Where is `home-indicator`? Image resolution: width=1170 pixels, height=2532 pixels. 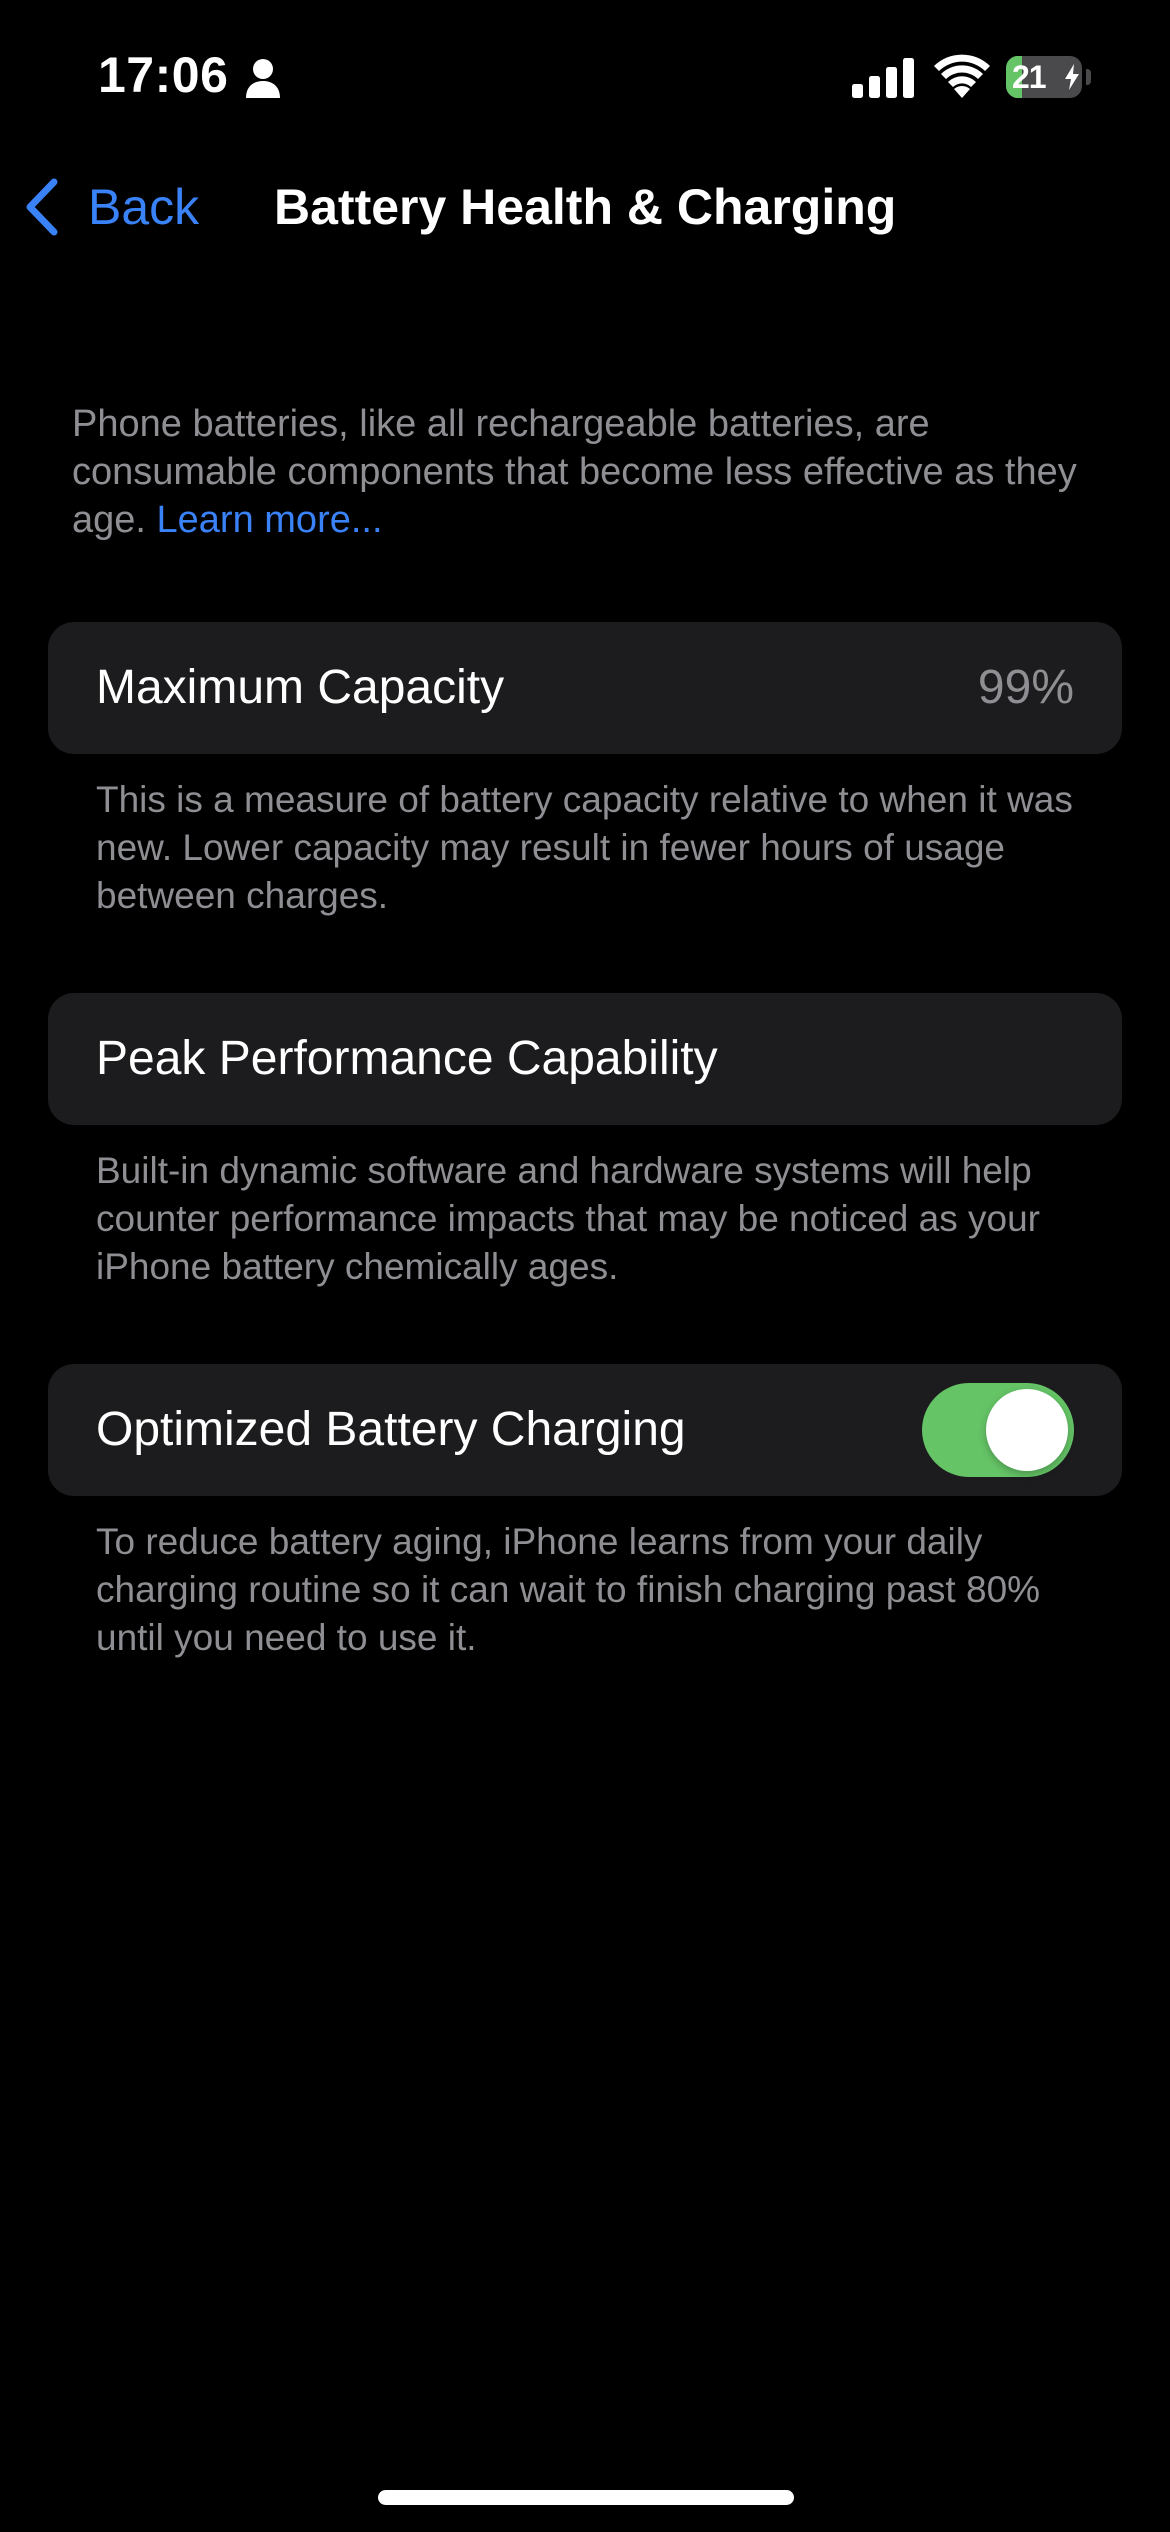
home-indicator is located at coordinates (586, 2497).